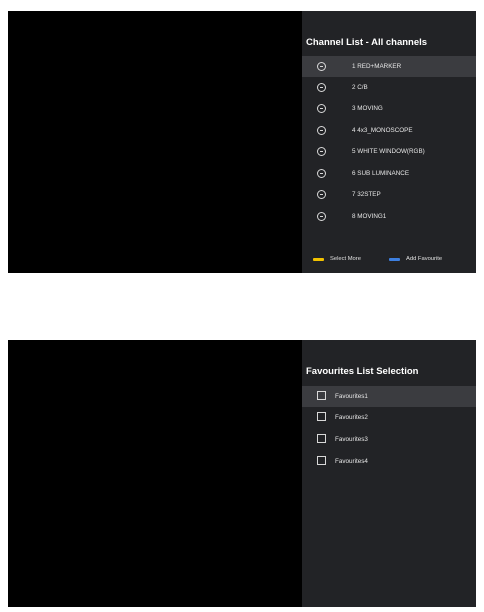 Image resolution: width=484 pixels, height=612 pixels. What do you see at coordinates (367, 108) in the screenshot?
I see `channel-label: 3 MOVING` at bounding box center [367, 108].